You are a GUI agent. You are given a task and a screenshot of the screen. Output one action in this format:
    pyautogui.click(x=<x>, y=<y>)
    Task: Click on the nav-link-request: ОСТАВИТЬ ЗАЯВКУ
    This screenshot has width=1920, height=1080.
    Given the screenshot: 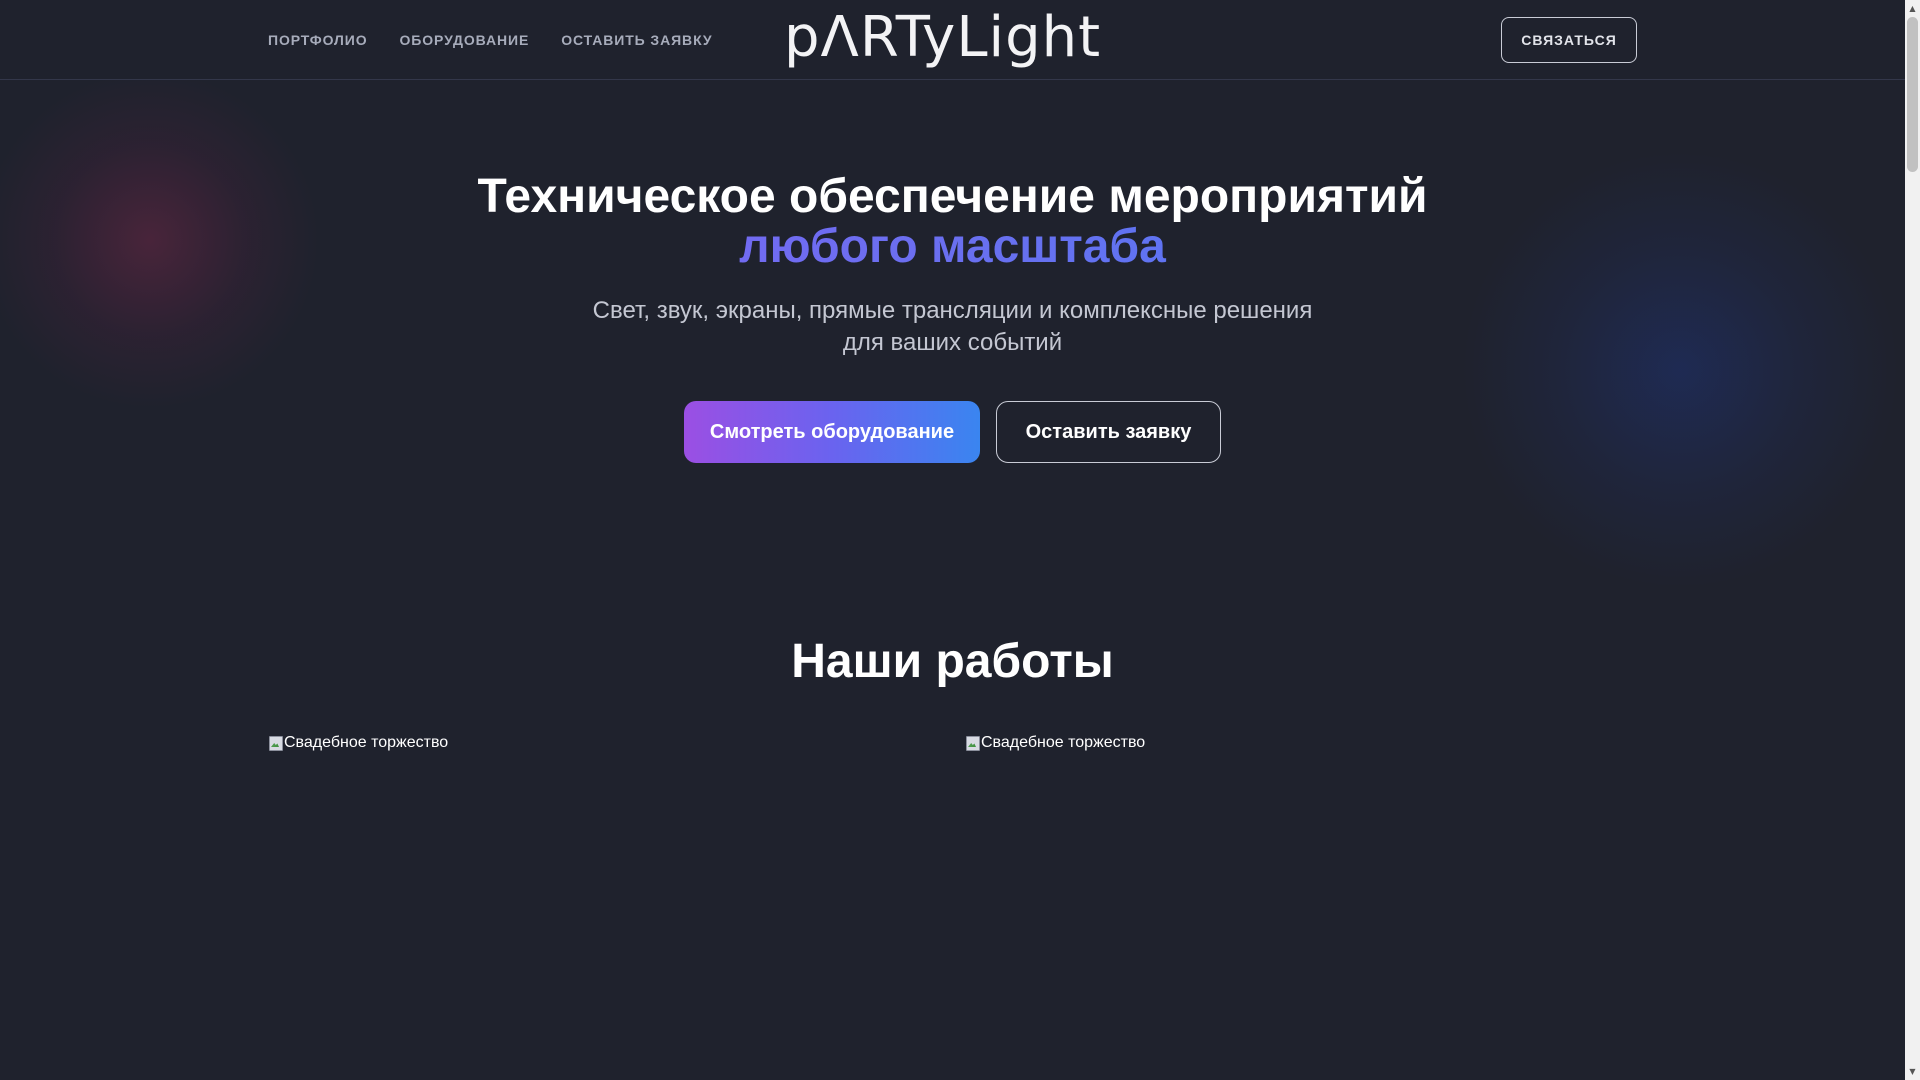 What is the action you would take?
    pyautogui.click(x=636, y=40)
    